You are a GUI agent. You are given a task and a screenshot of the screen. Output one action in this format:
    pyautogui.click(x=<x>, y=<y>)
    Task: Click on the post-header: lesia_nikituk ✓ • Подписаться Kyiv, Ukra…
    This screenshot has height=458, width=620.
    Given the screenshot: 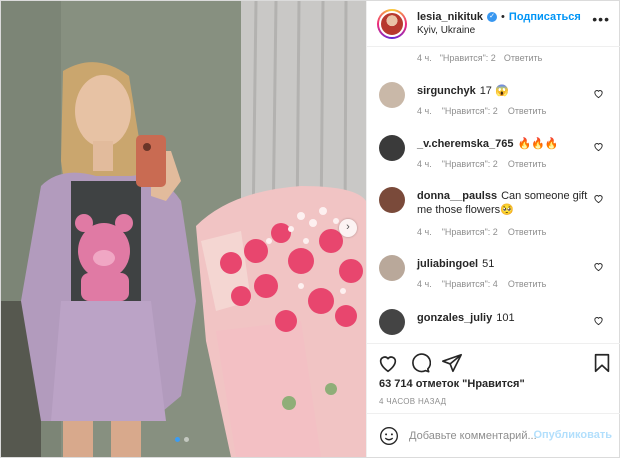 What is the action you would take?
    pyautogui.click(x=493, y=24)
    